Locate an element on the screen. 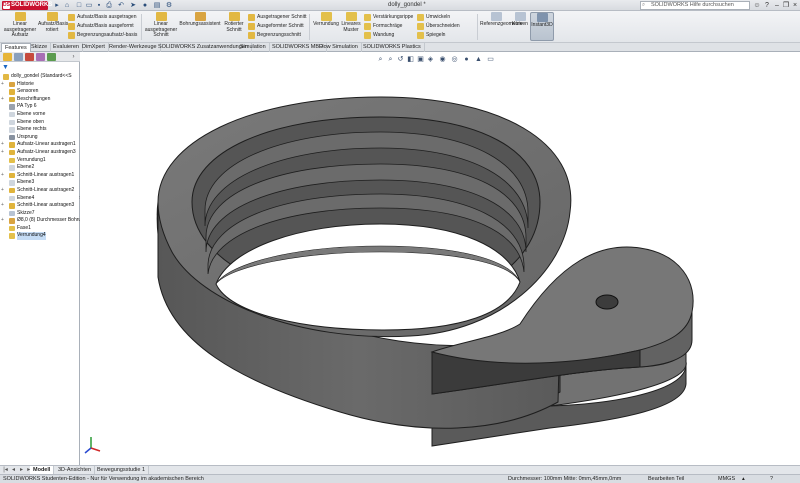 The width and height of the screenshot is (800, 483). tree-item: Verrundung1 is located at coordinates (40, 161).